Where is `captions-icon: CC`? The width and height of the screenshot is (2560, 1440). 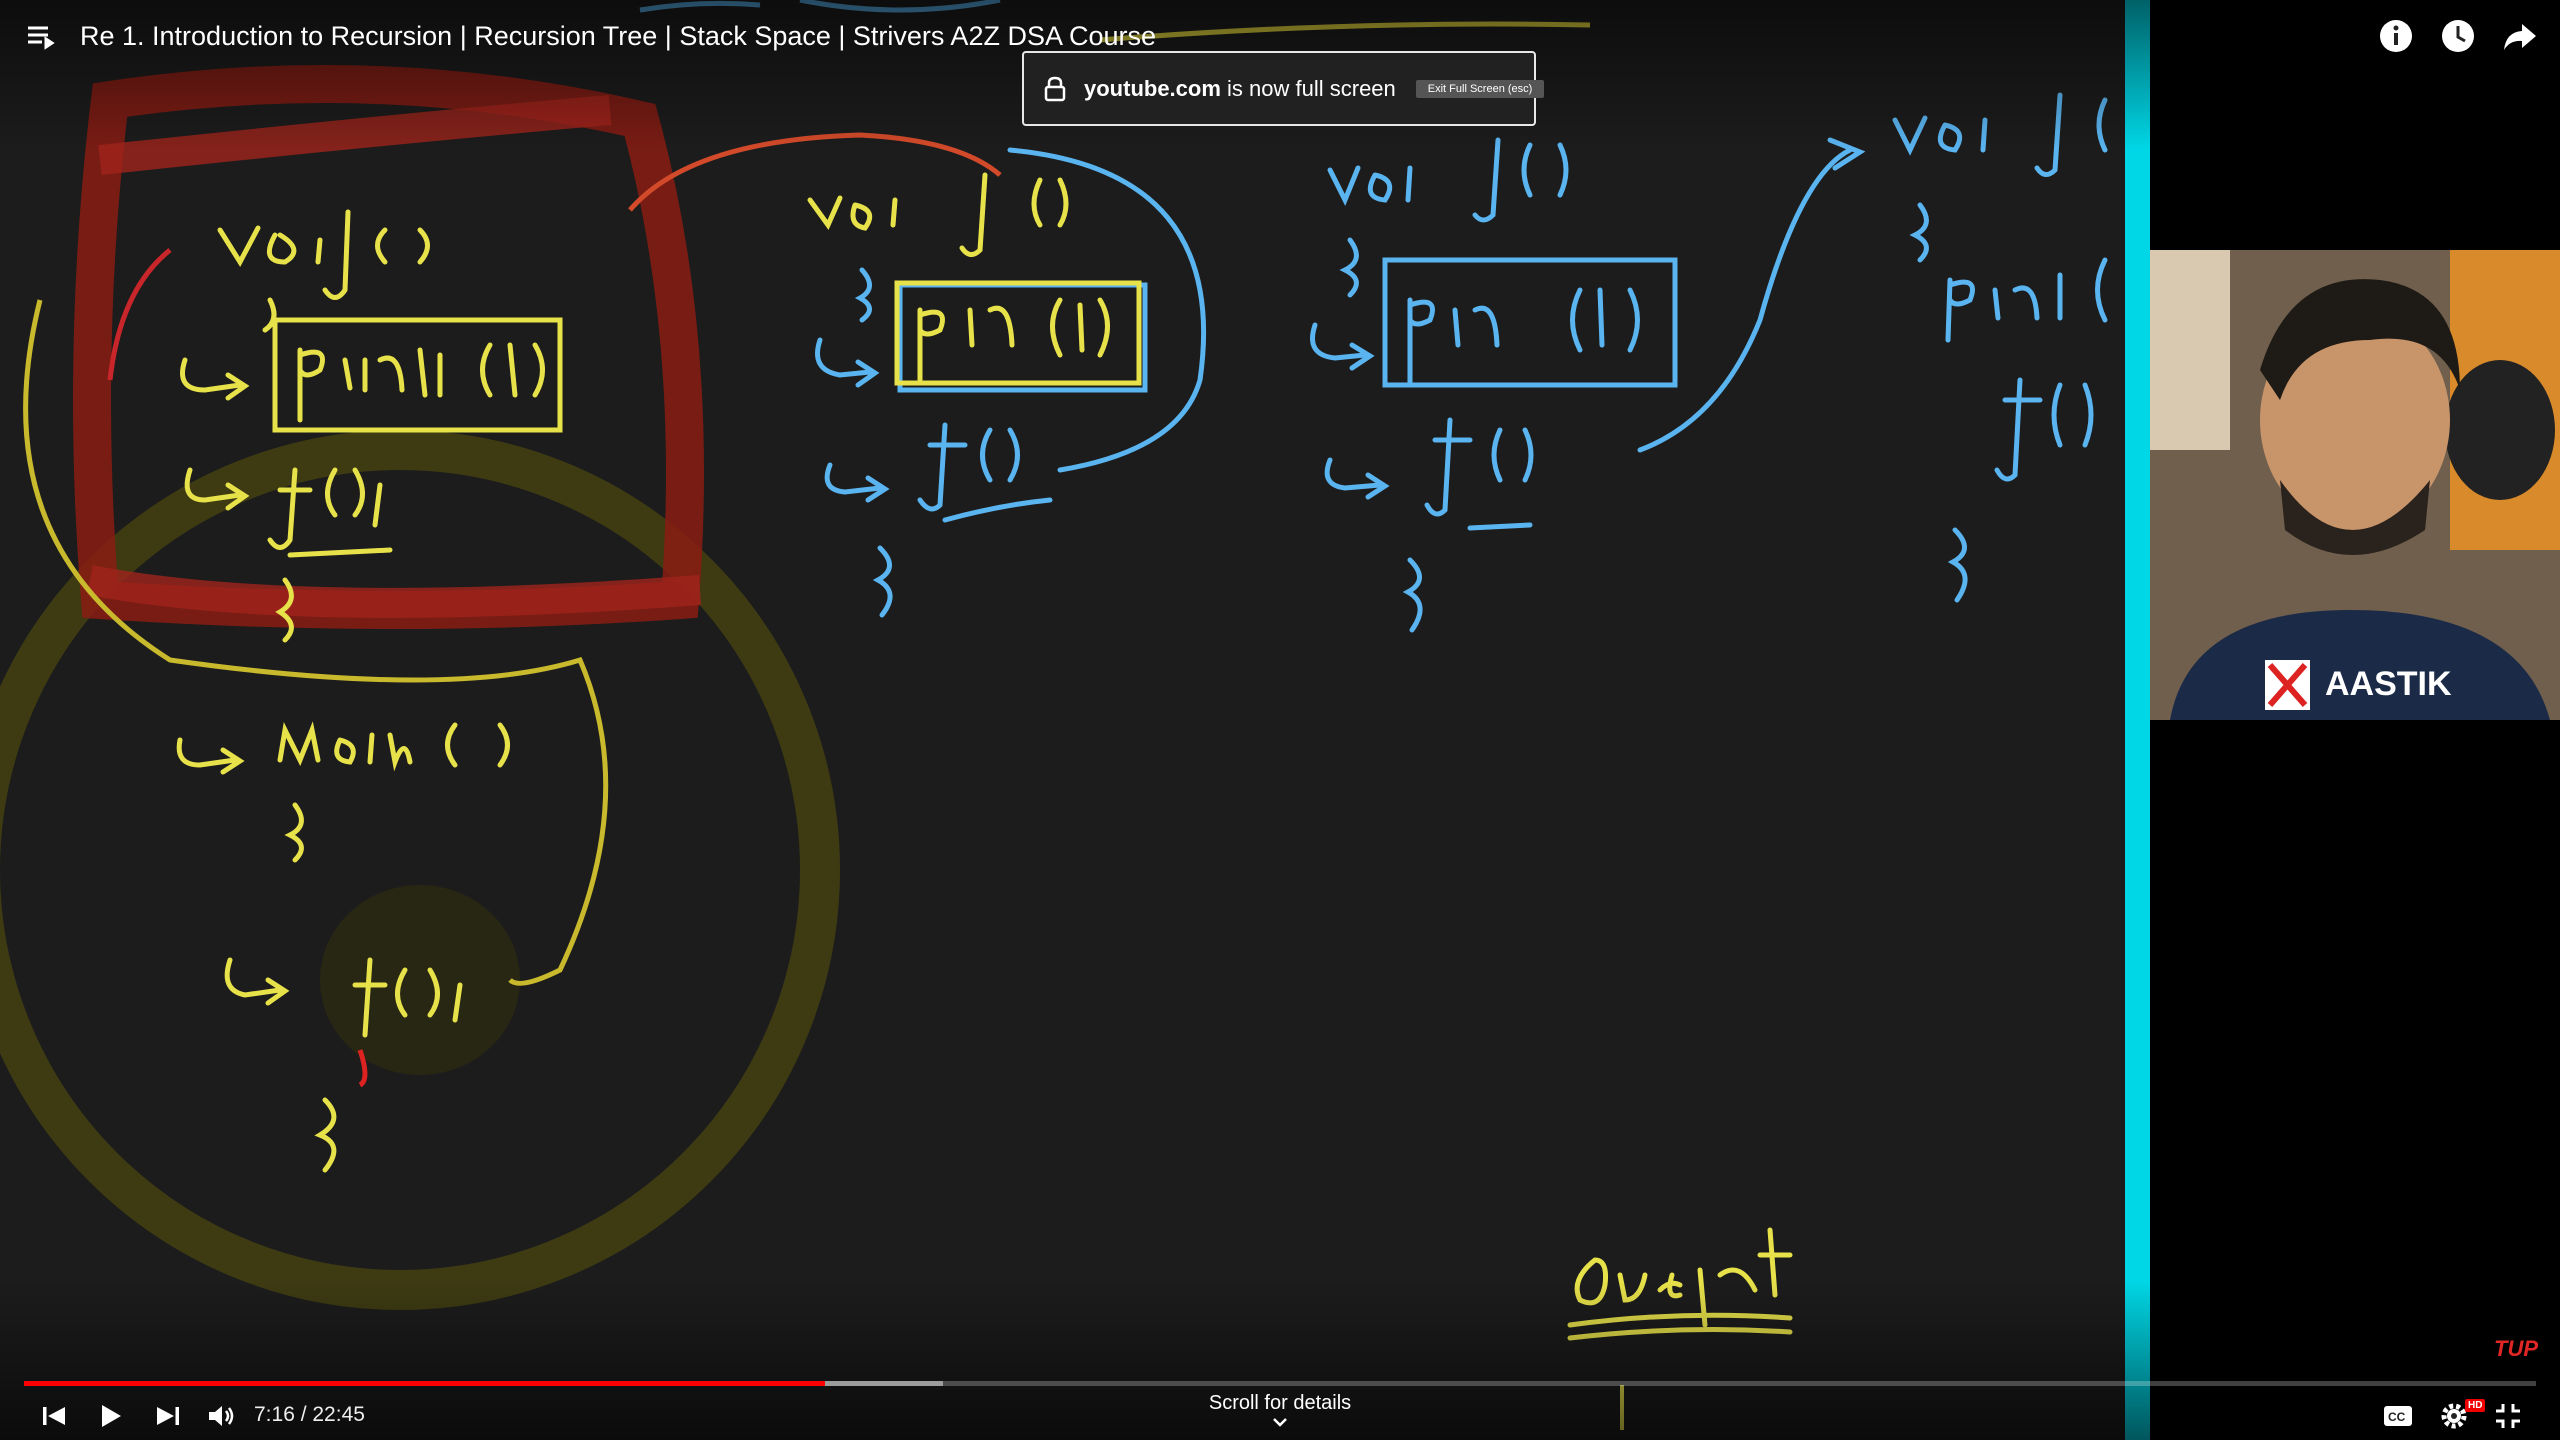 captions-icon: CC is located at coordinates (2398, 1416).